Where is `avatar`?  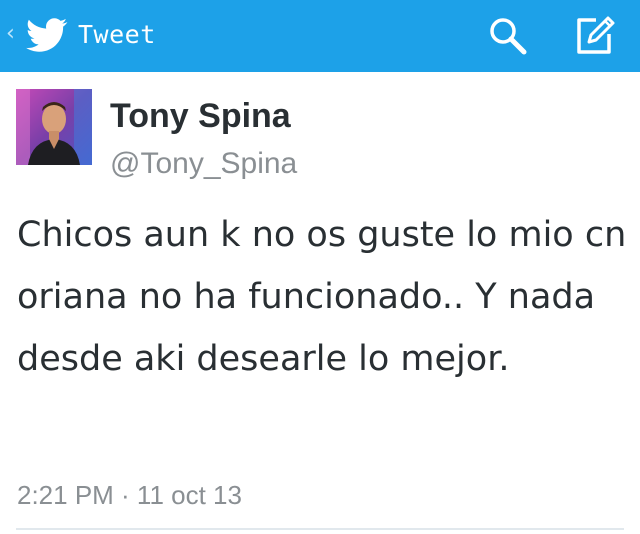
avatar is located at coordinates (54, 127).